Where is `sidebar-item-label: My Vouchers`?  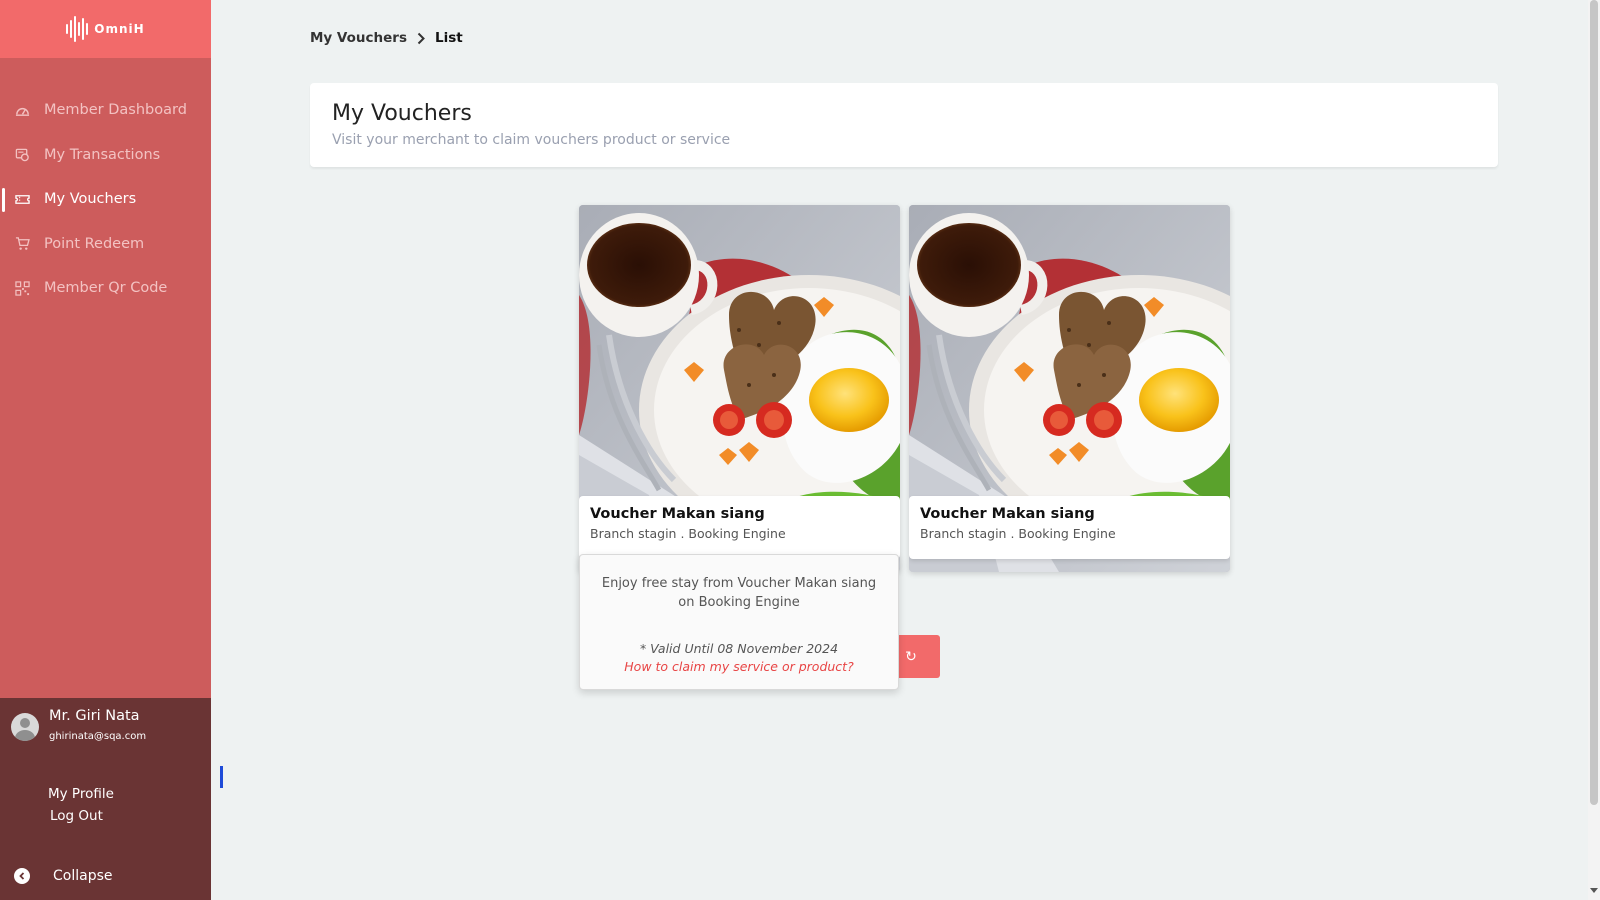
sidebar-item-label: My Vouchers is located at coordinates (90, 199).